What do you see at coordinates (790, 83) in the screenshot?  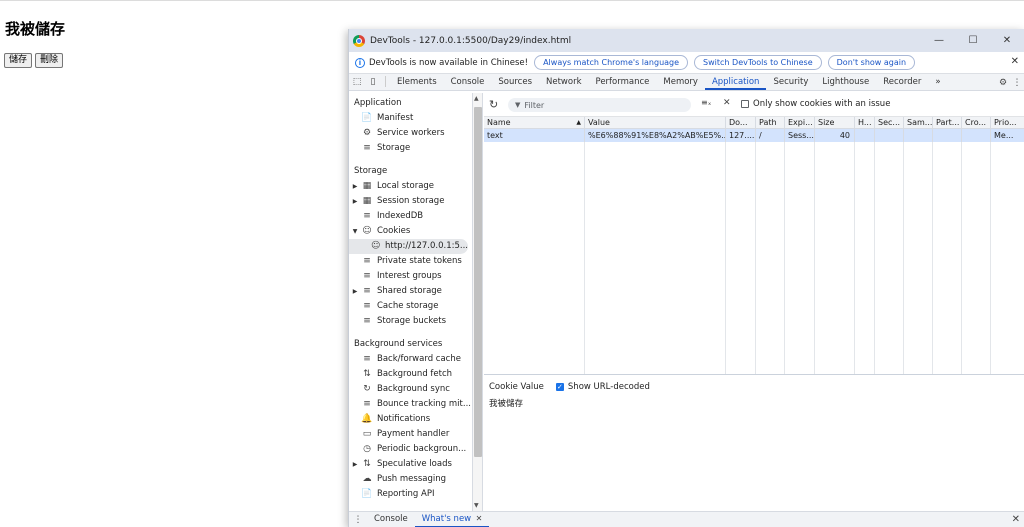 I see `tab-security: Security` at bounding box center [790, 83].